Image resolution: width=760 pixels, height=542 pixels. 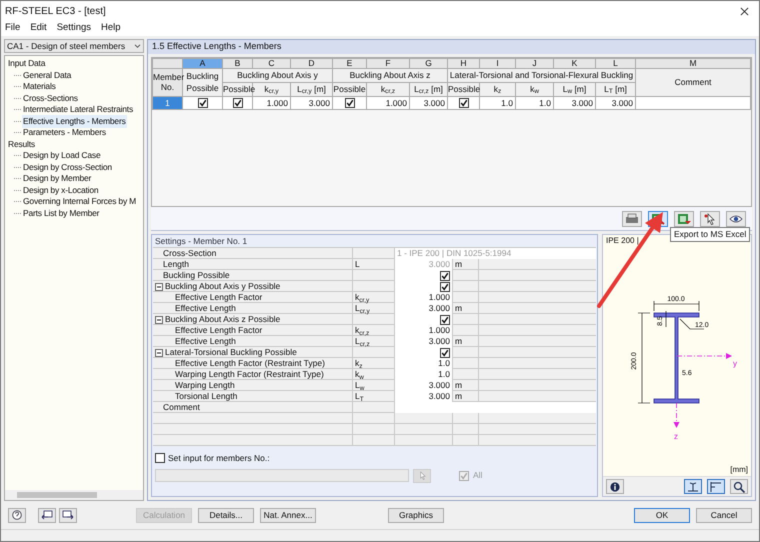 What do you see at coordinates (311, 63) in the screenshot?
I see `column-letter: D` at bounding box center [311, 63].